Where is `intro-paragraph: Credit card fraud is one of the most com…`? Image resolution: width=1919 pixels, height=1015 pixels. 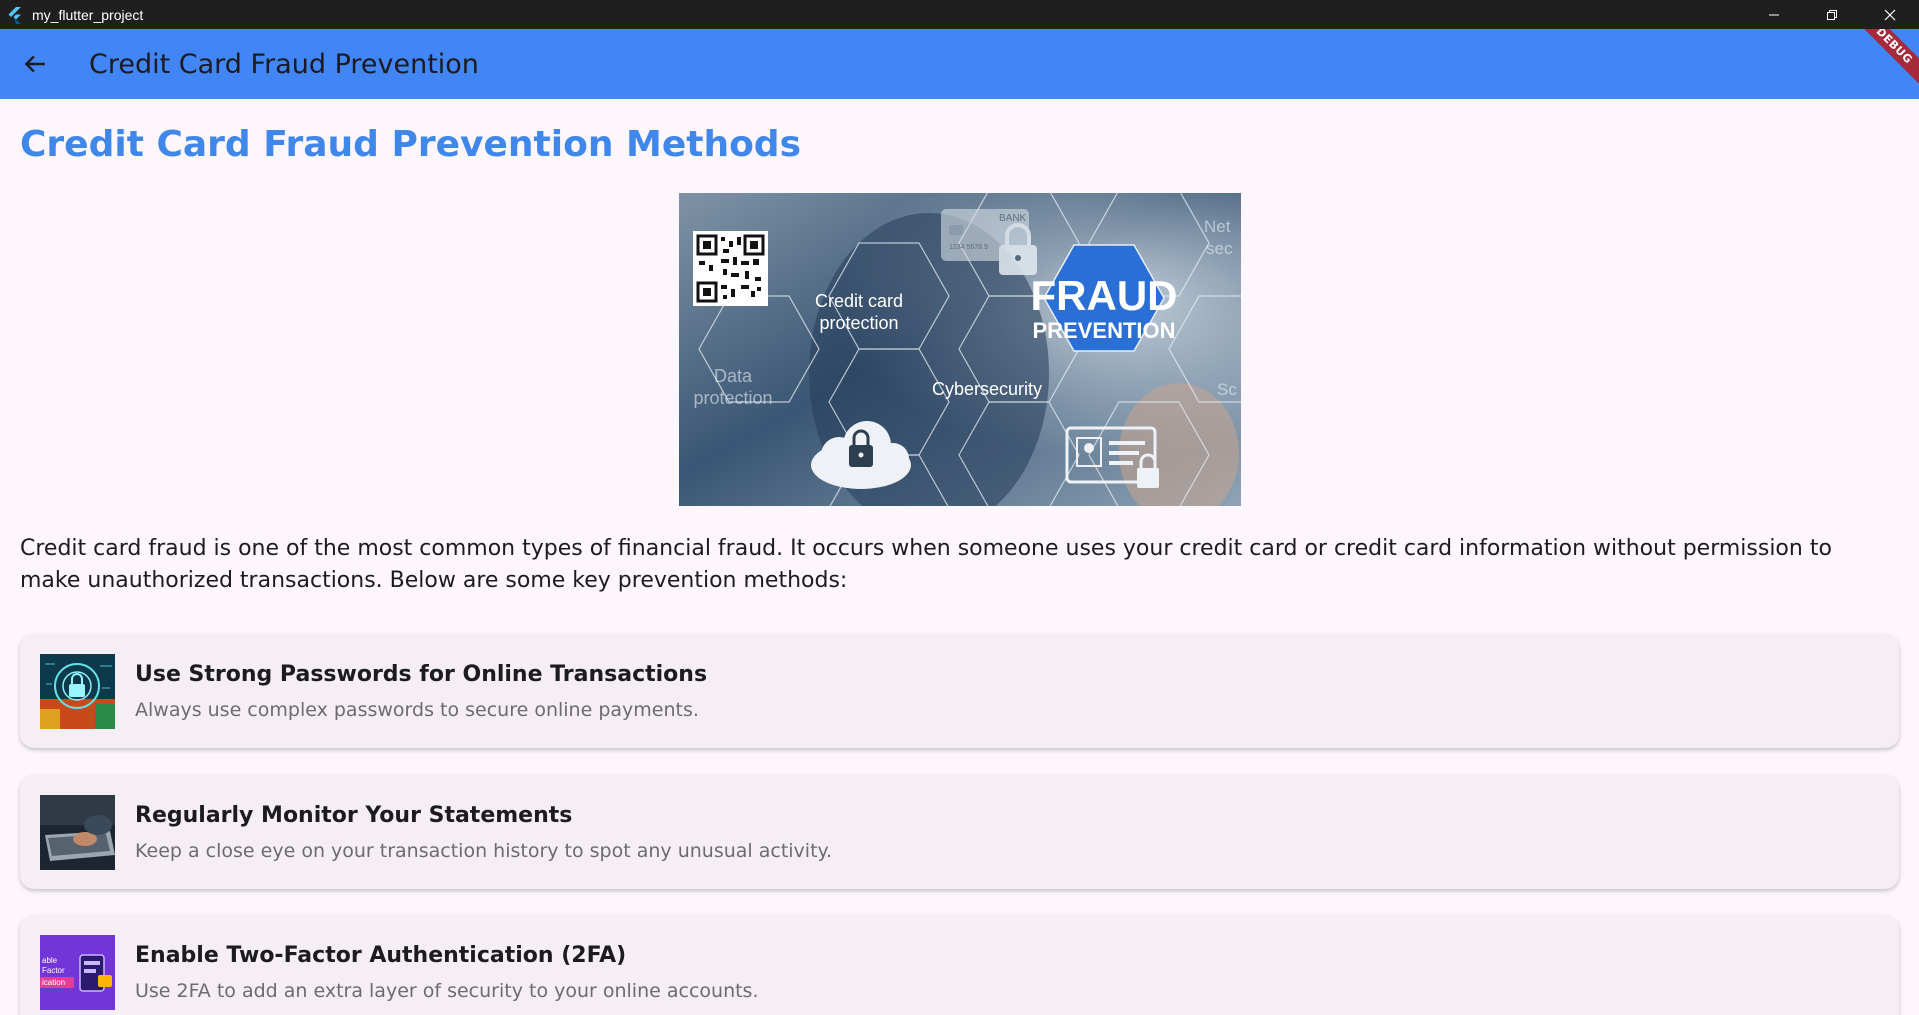
intro-paragraph: Credit card fraud is one of the most com… is located at coordinates (926, 564).